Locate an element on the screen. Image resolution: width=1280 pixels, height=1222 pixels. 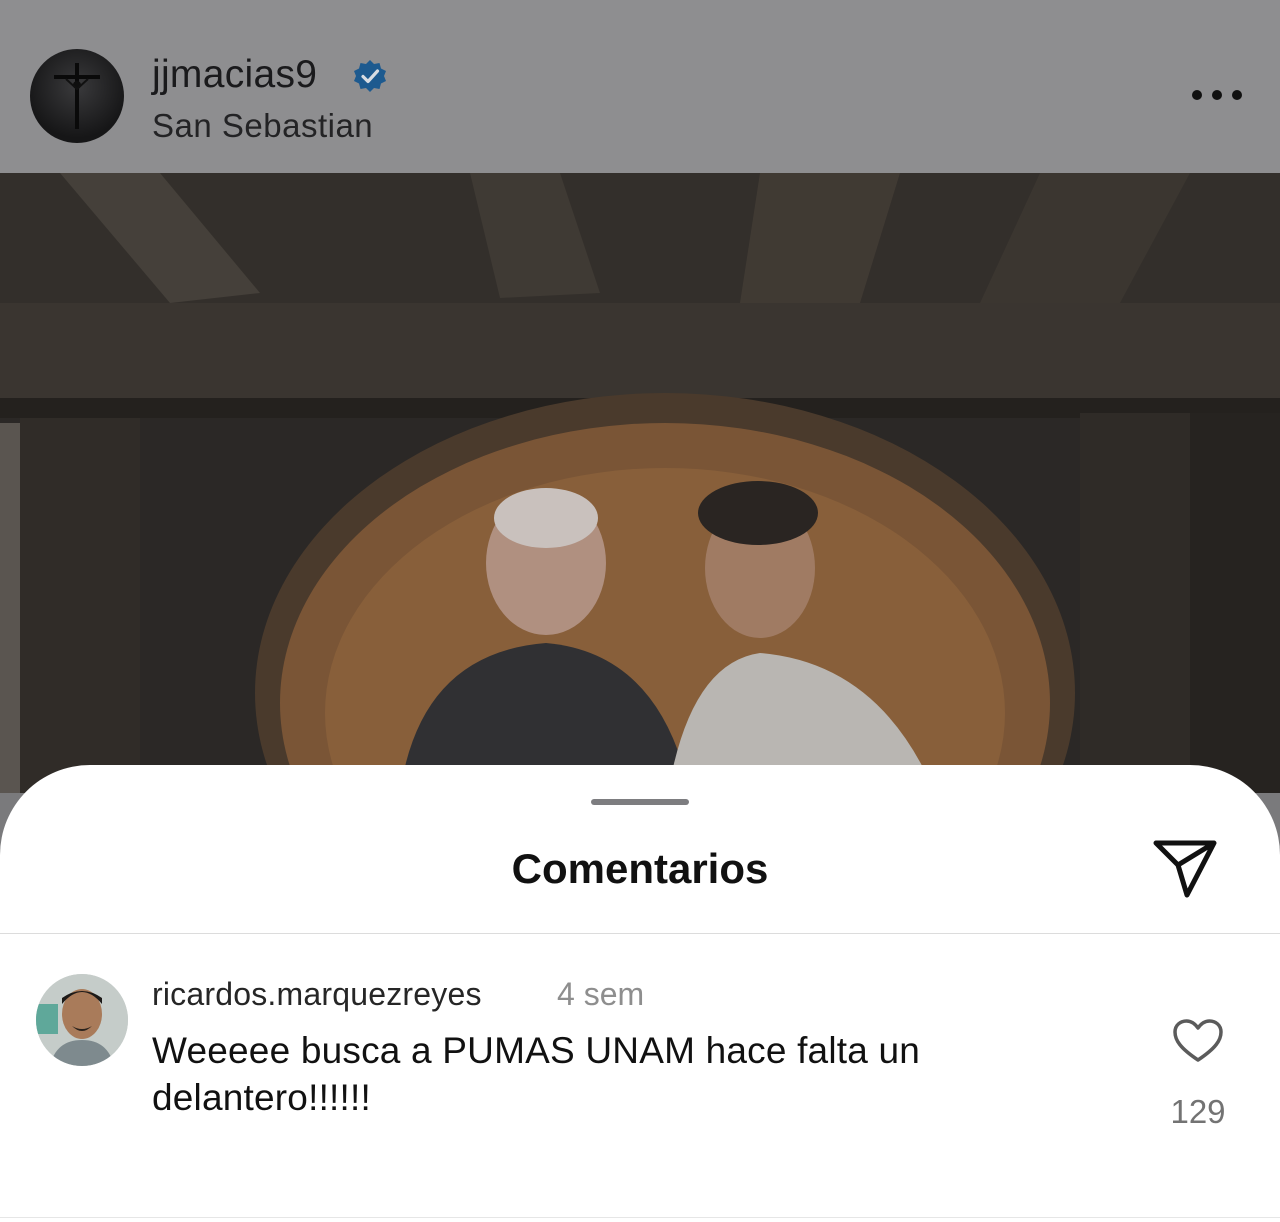
comment-timestamp: 4 sem is located at coordinates (601, 994).